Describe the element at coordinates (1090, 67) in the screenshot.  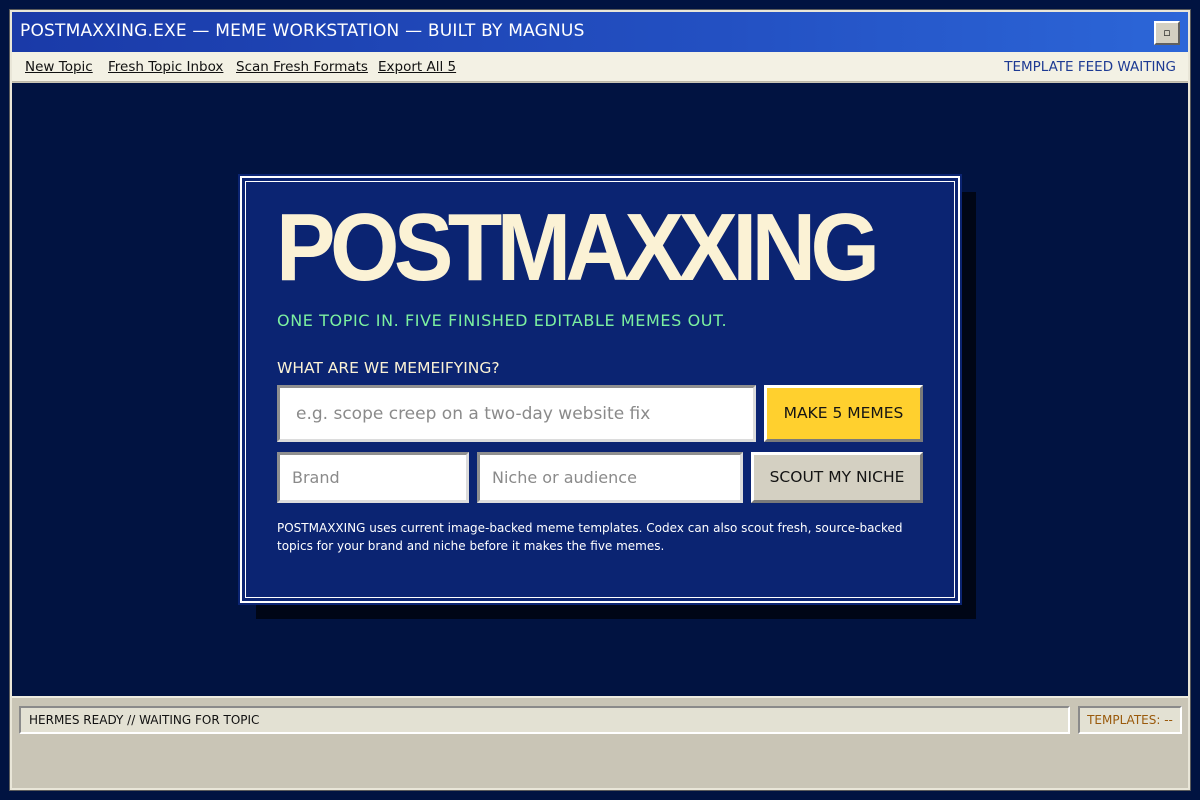
I see `template-feed-status: TEMPLATE FEED WAITING` at that location.